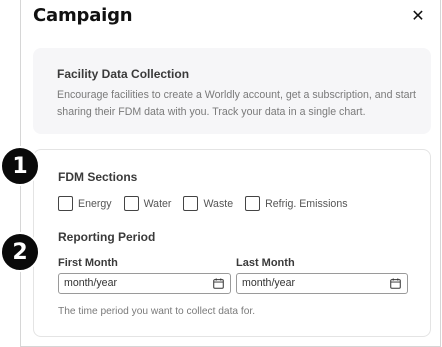 This screenshot has height=347, width=442. What do you see at coordinates (20, 252) in the screenshot?
I see `step-badge-2: 2` at bounding box center [20, 252].